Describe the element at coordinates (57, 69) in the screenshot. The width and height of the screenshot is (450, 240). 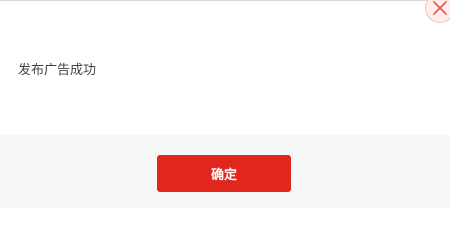
I see `success-message: 发布广告成功` at that location.